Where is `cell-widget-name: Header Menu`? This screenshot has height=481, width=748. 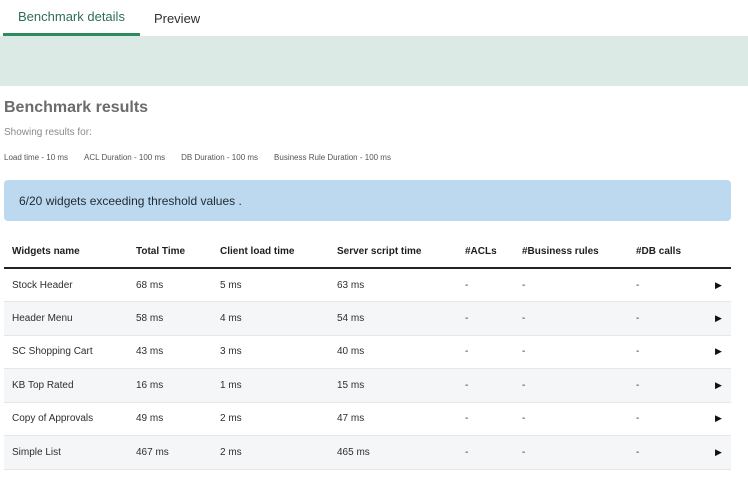 cell-widget-name: Header Menu is located at coordinates (66, 318).